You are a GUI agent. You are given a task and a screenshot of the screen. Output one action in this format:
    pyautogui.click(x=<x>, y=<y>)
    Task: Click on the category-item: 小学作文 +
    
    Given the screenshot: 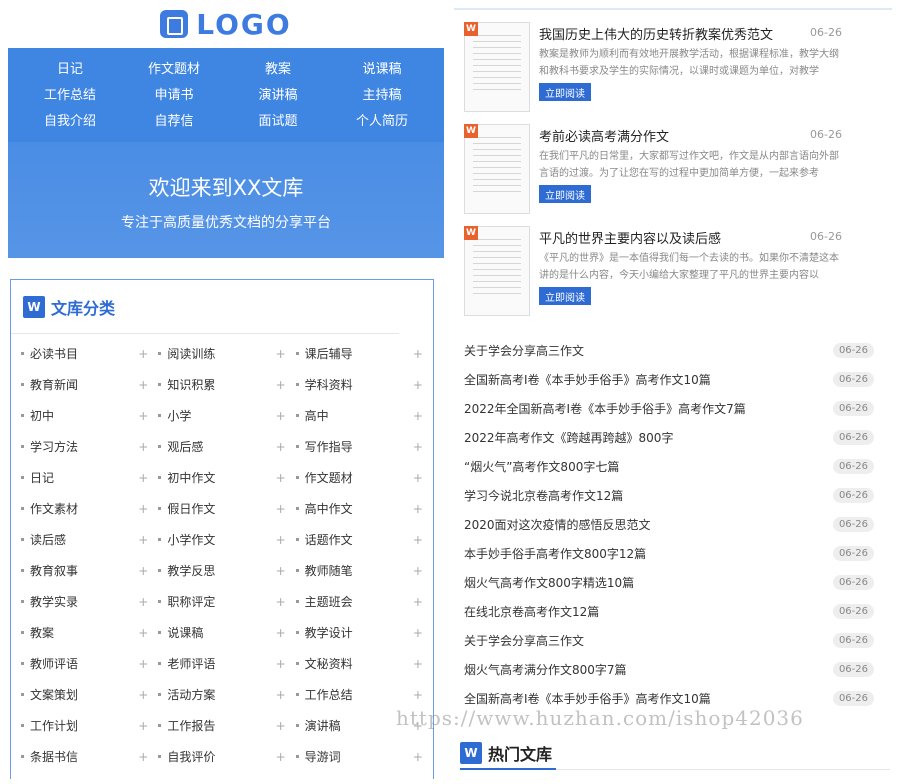 What is the action you would take?
    pyautogui.click(x=226, y=539)
    